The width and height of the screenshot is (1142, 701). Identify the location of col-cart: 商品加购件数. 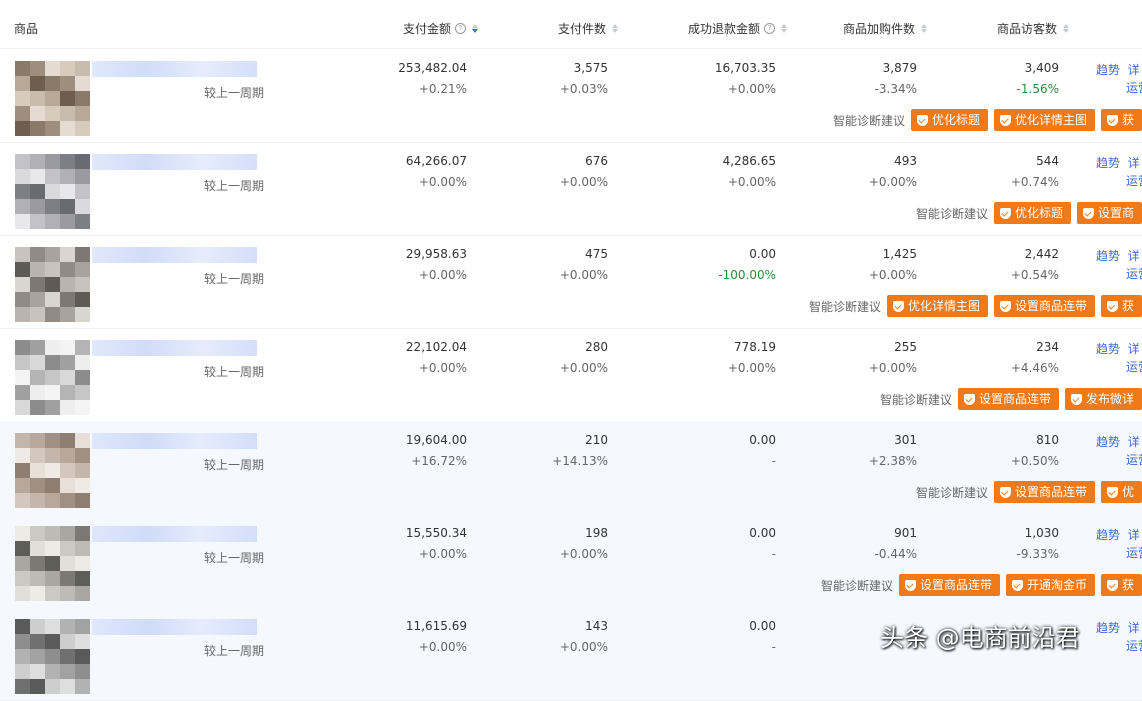
(885, 28).